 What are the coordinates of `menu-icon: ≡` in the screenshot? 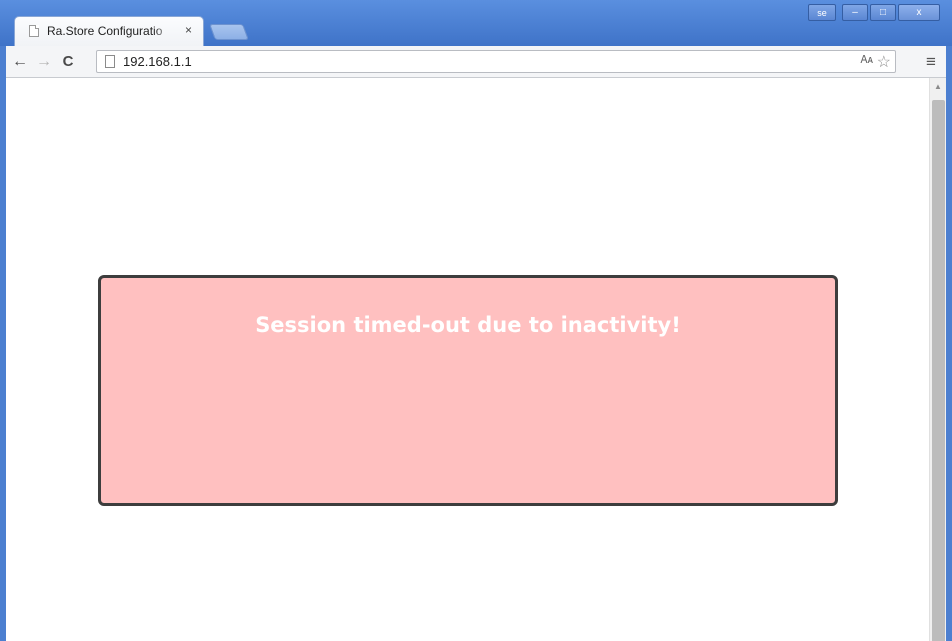 It's located at (931, 62).